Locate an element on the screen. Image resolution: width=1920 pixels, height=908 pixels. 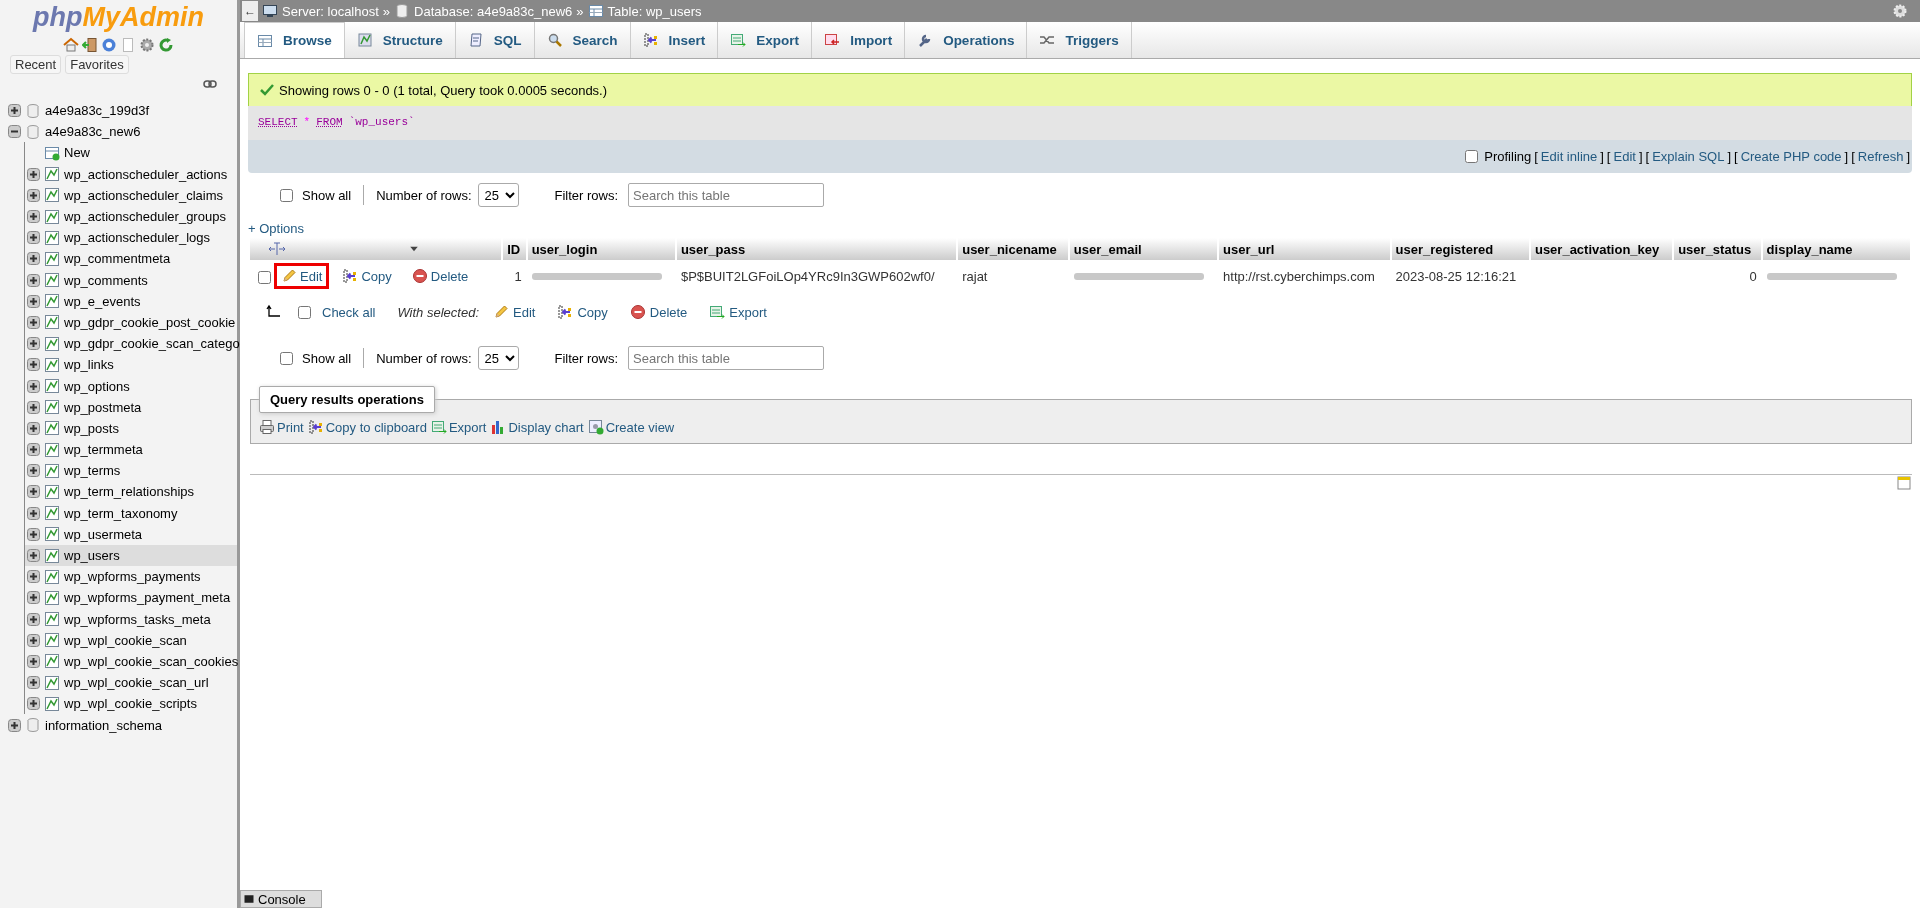
sql-link: Refresh is located at coordinates (1880, 156).